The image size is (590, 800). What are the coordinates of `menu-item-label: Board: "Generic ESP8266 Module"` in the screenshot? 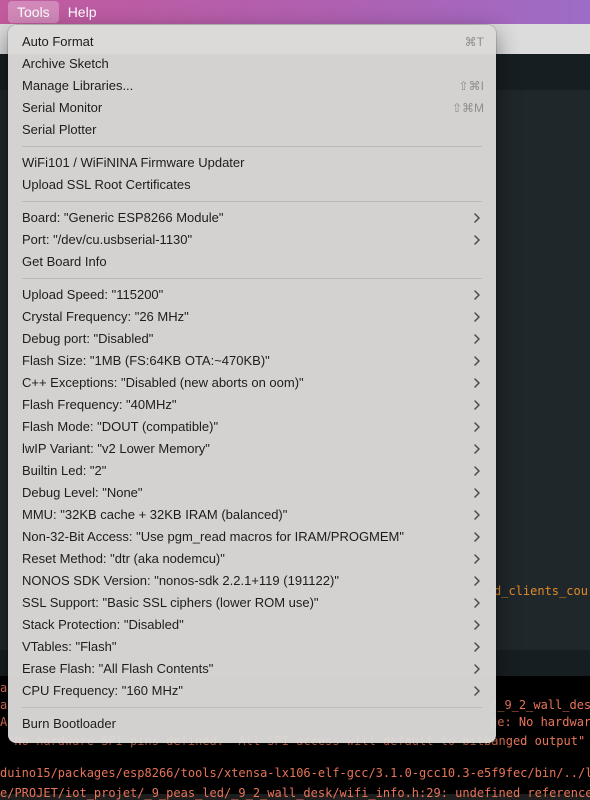 It's located at (123, 217).